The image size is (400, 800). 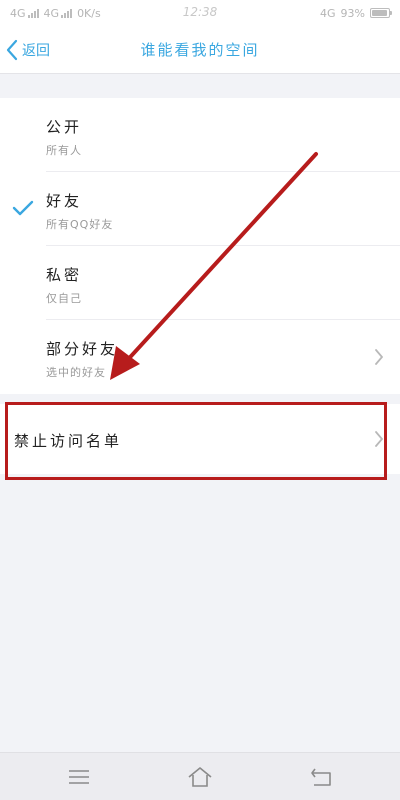 What do you see at coordinates (64, 201) in the screenshot?
I see `option-title: 好友` at bounding box center [64, 201].